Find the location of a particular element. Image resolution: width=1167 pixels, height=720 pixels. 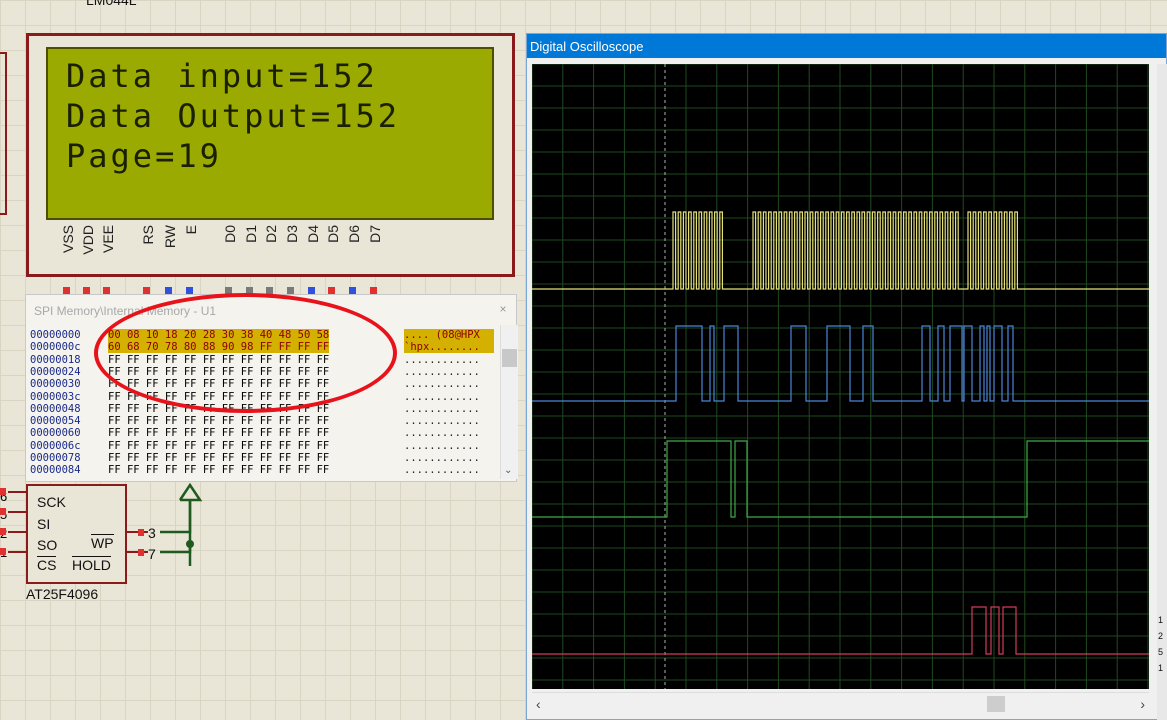

memory-address: 00000024 is located at coordinates (55, 371).